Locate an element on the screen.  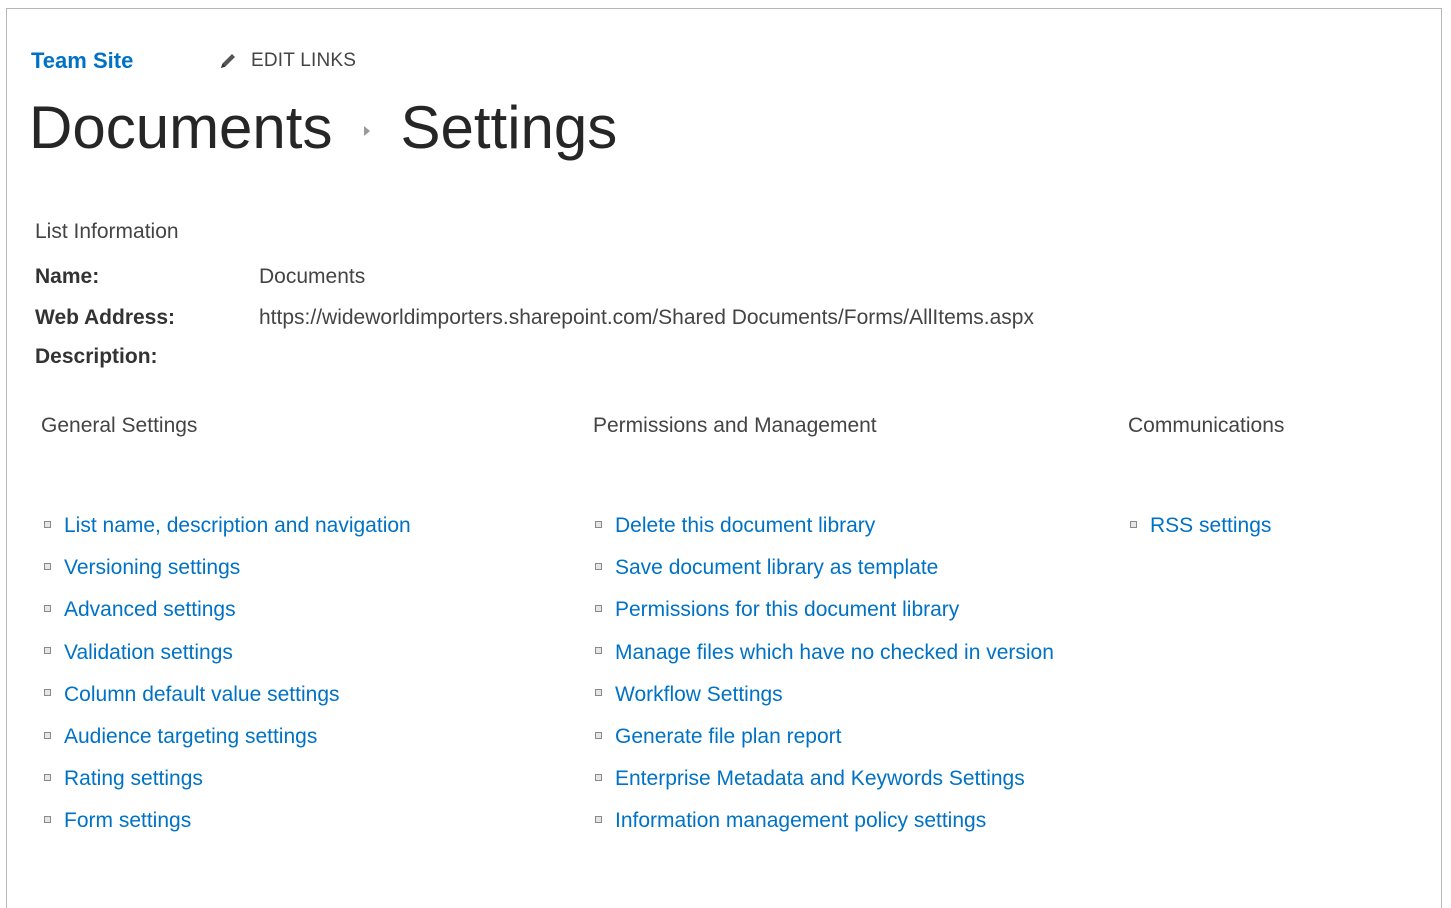
permissions-management-heading: Permissions and Management is located at coordinates (735, 425).